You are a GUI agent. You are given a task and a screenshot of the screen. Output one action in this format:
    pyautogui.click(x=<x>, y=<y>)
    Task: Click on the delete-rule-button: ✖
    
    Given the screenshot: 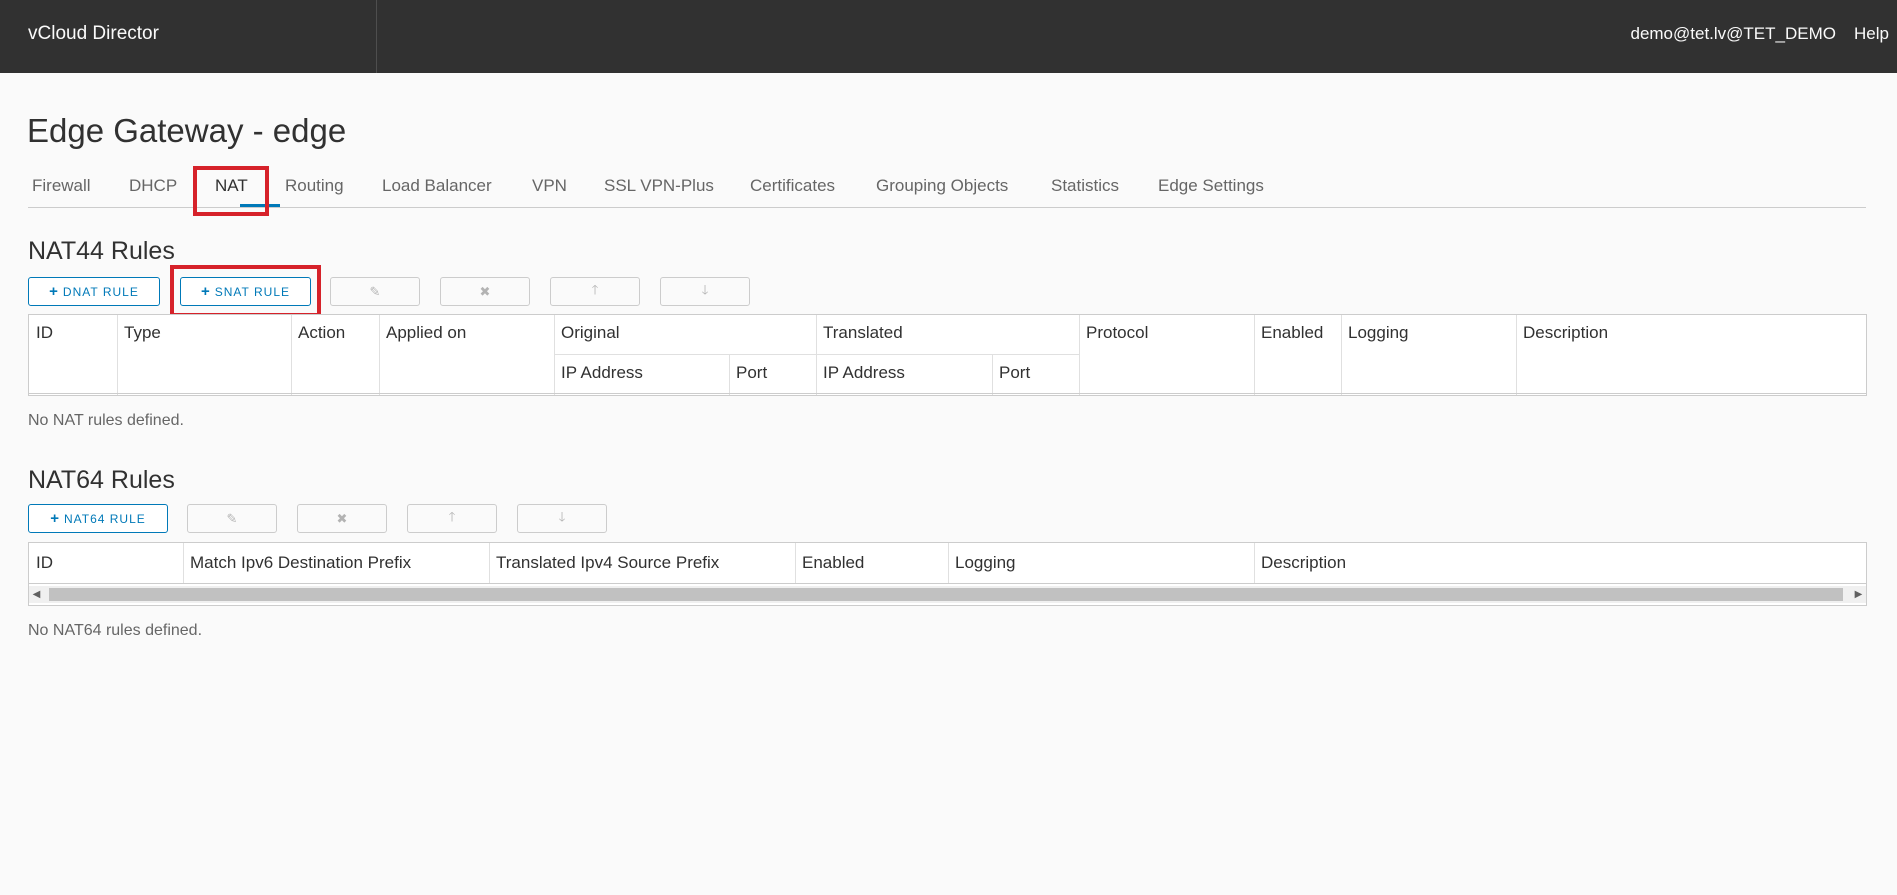 What is the action you would take?
    pyautogui.click(x=485, y=291)
    